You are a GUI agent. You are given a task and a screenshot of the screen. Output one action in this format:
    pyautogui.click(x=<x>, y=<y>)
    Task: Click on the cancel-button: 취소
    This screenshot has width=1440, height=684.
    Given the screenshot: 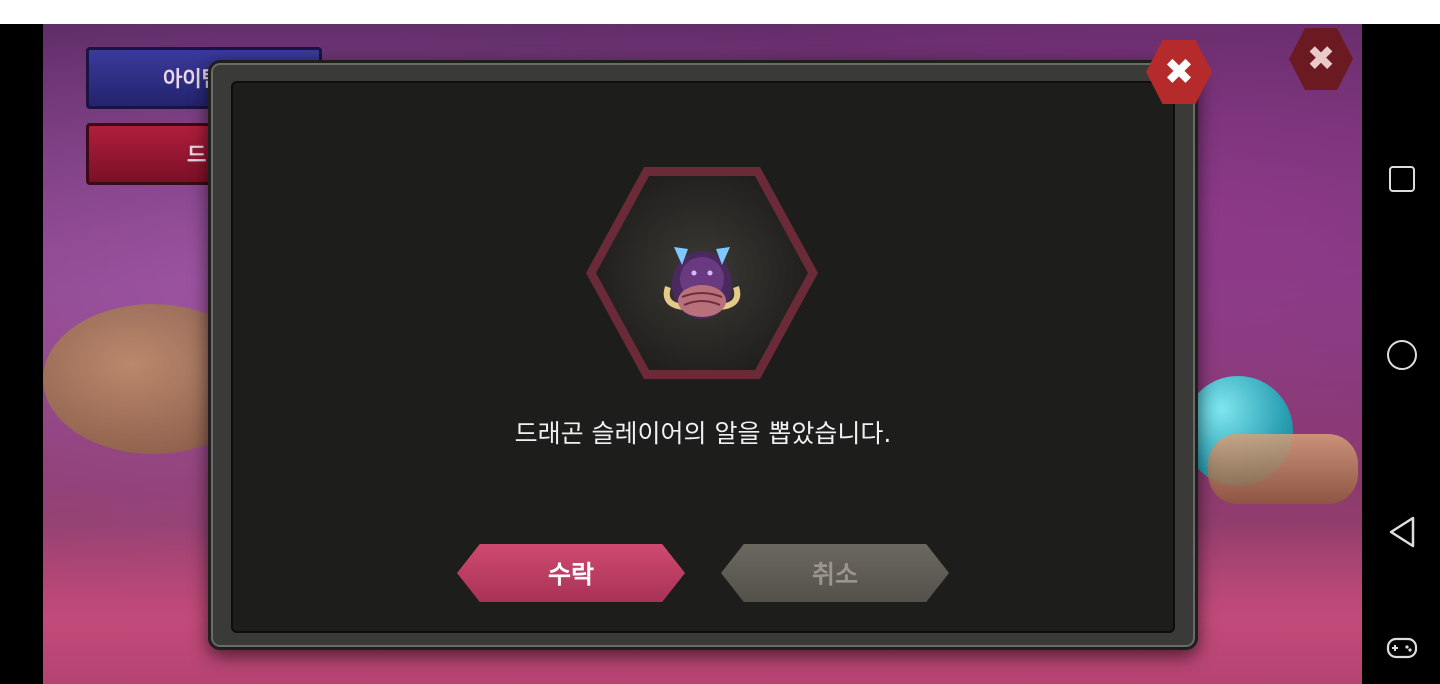 What is the action you would take?
    pyautogui.click(x=835, y=573)
    